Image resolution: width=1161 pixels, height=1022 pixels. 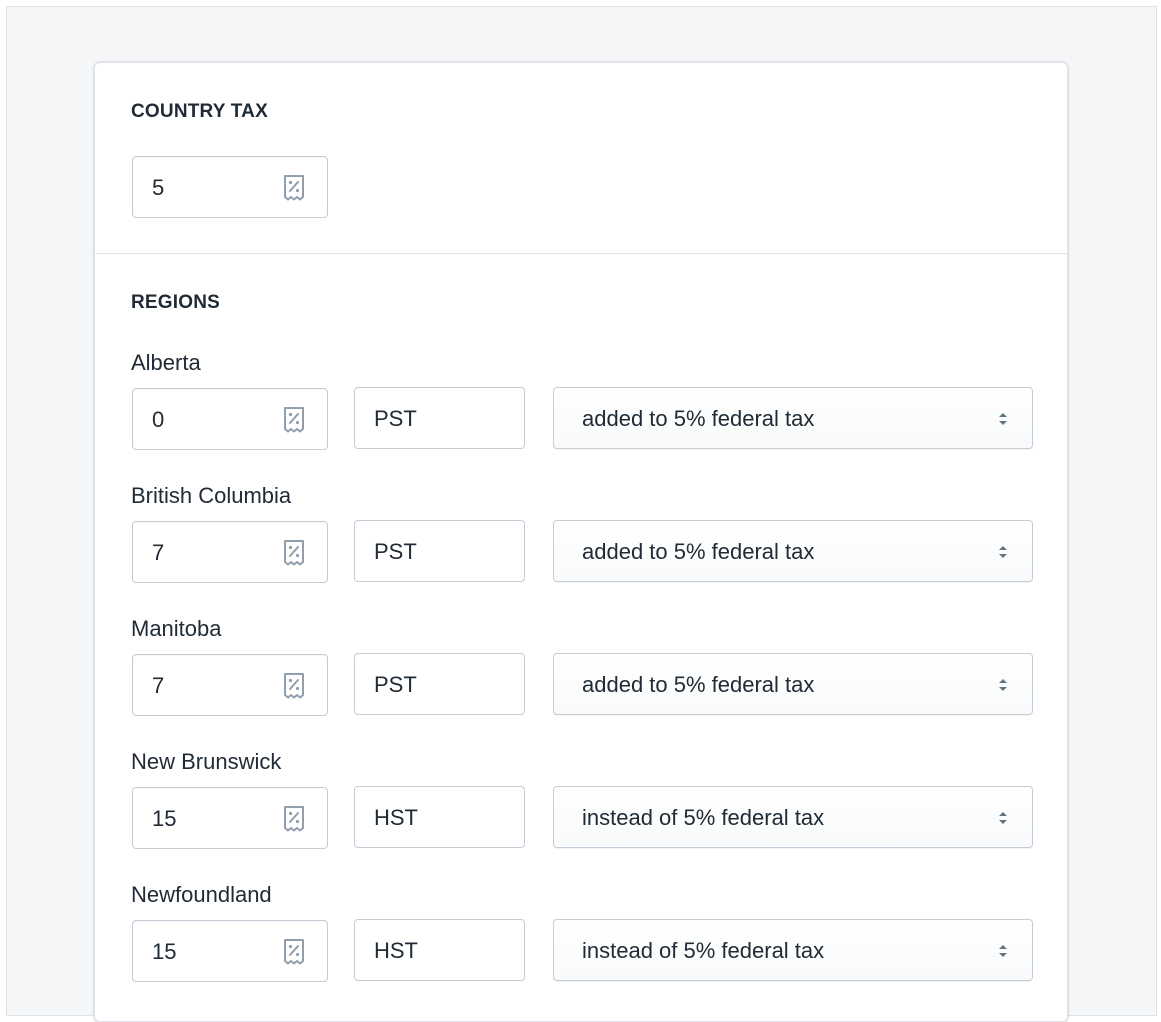 I want to click on region-name: Manitoba, so click(x=176, y=628).